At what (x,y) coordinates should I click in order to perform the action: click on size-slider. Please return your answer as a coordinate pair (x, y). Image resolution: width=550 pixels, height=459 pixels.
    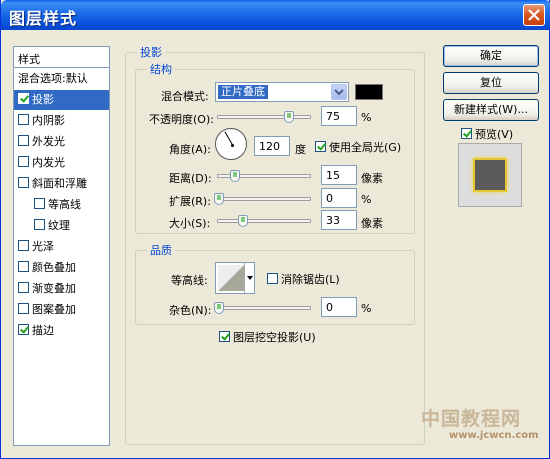
    Looking at the image, I should click on (264, 221).